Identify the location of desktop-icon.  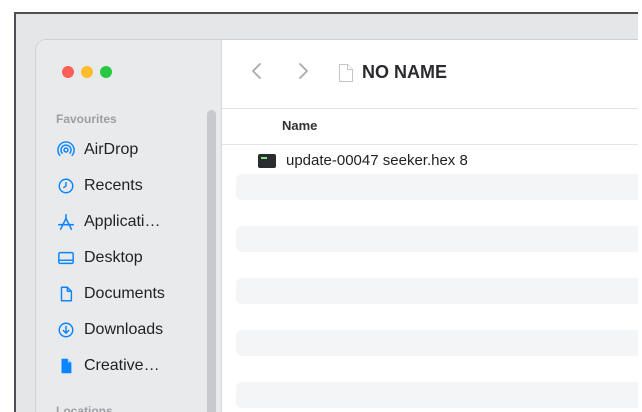
(66, 258).